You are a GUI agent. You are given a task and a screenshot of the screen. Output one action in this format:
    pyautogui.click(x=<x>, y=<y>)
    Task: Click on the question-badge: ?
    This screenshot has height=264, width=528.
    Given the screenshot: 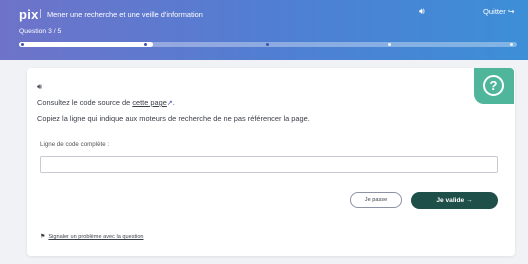 What is the action you would take?
    pyautogui.click(x=494, y=86)
    